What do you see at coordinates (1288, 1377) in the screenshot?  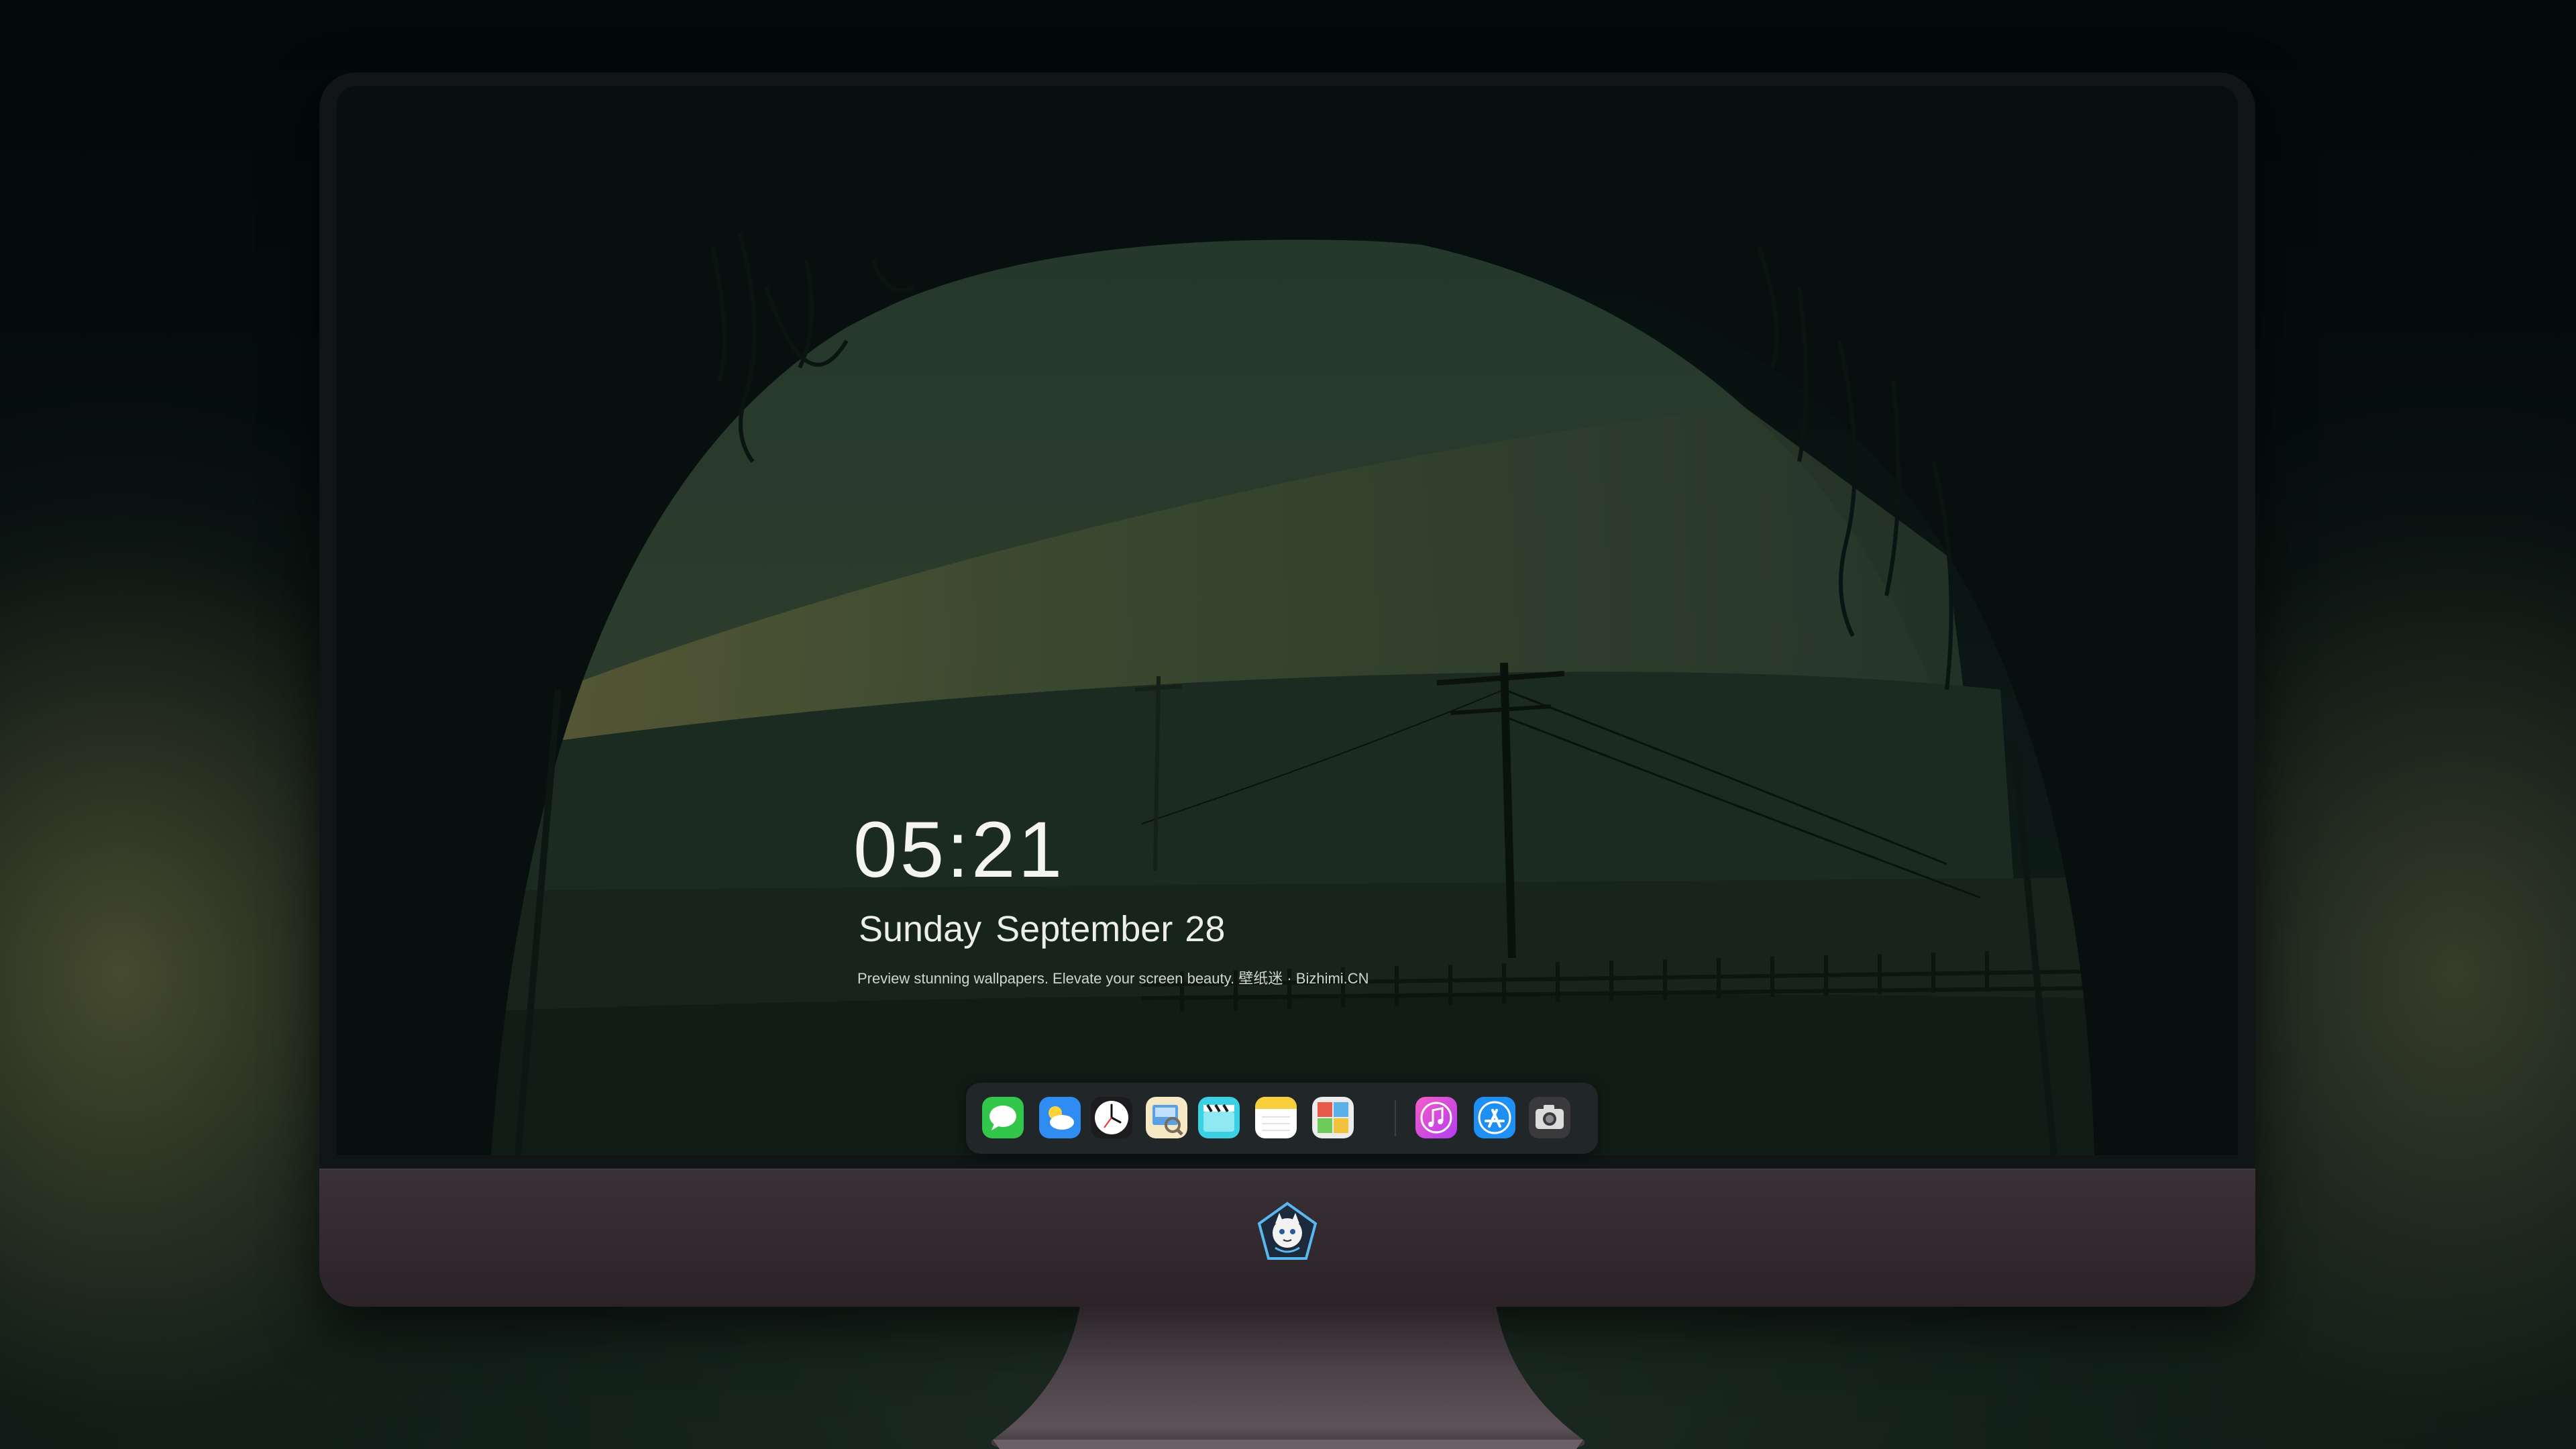 I see `monitor-stand` at bounding box center [1288, 1377].